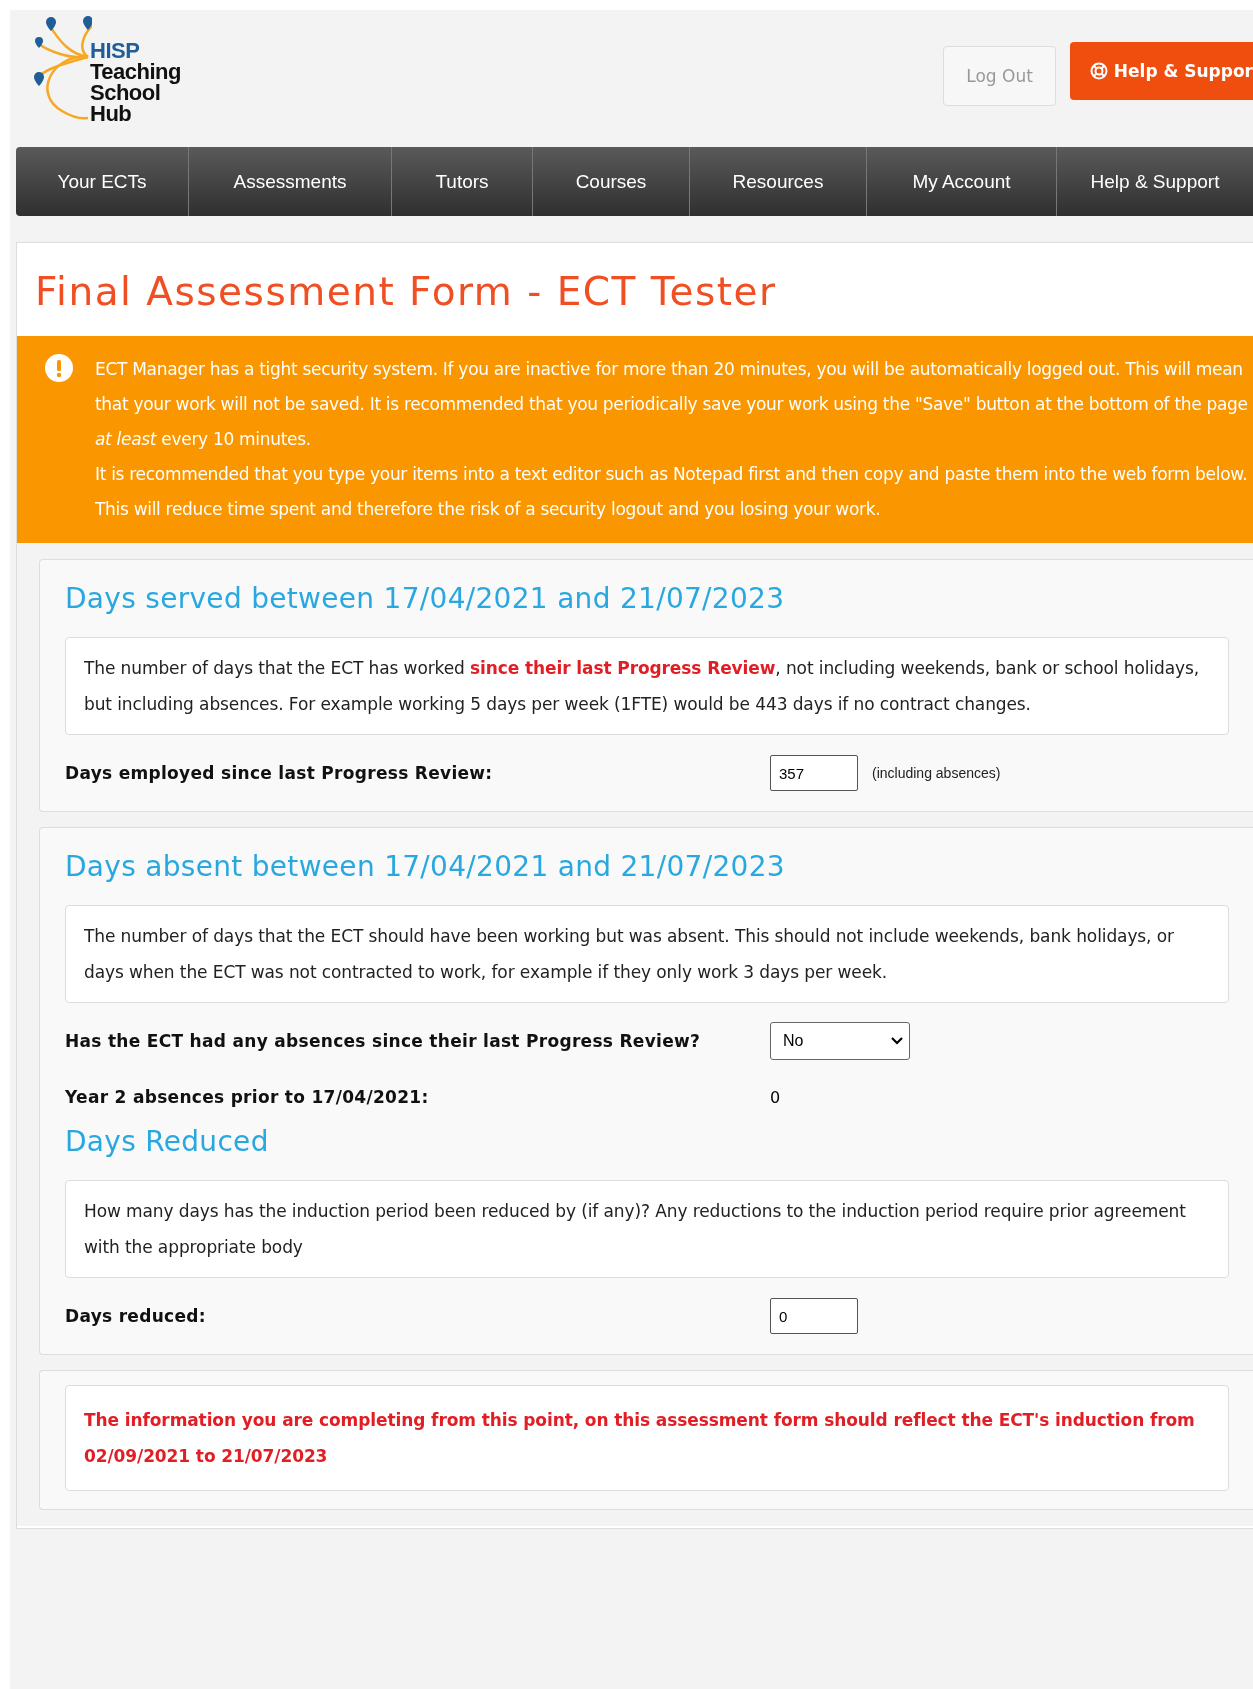 The image size is (1253, 1689). What do you see at coordinates (1098, 71) in the screenshot?
I see `lifebuoy-icon` at bounding box center [1098, 71].